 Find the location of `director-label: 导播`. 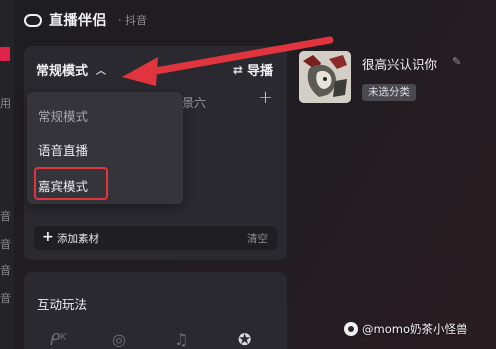

director-label: 导播 is located at coordinates (259, 71).